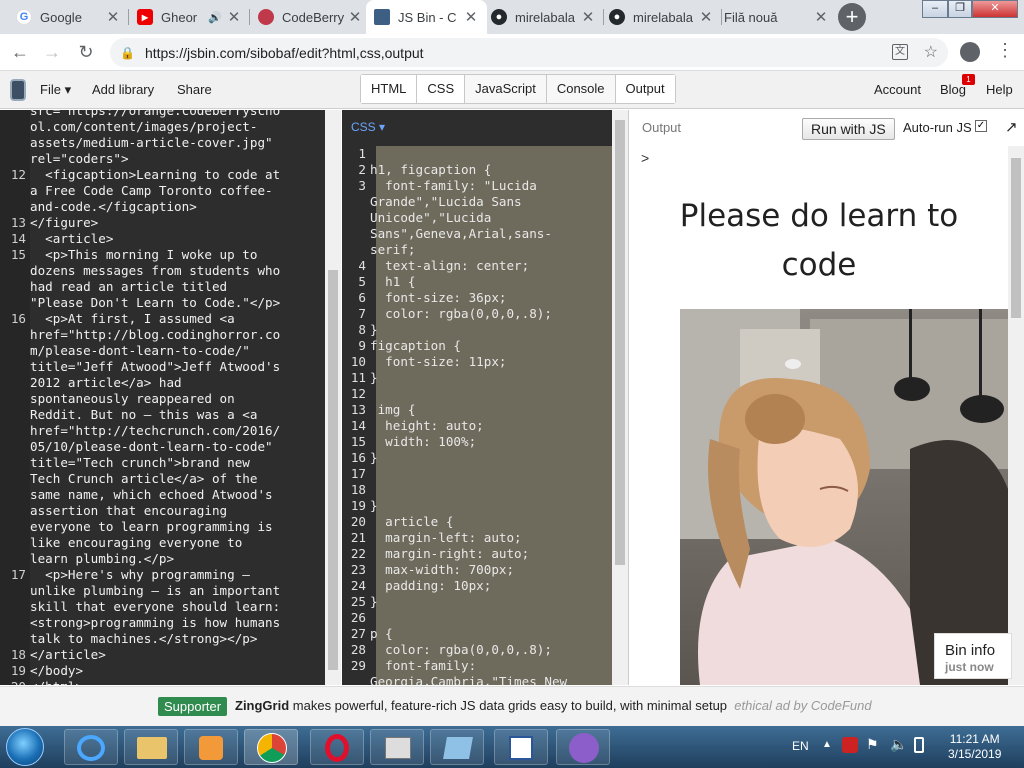 This screenshot has height=768, width=1024. I want to click on file-menu: File ▾, so click(55, 90).